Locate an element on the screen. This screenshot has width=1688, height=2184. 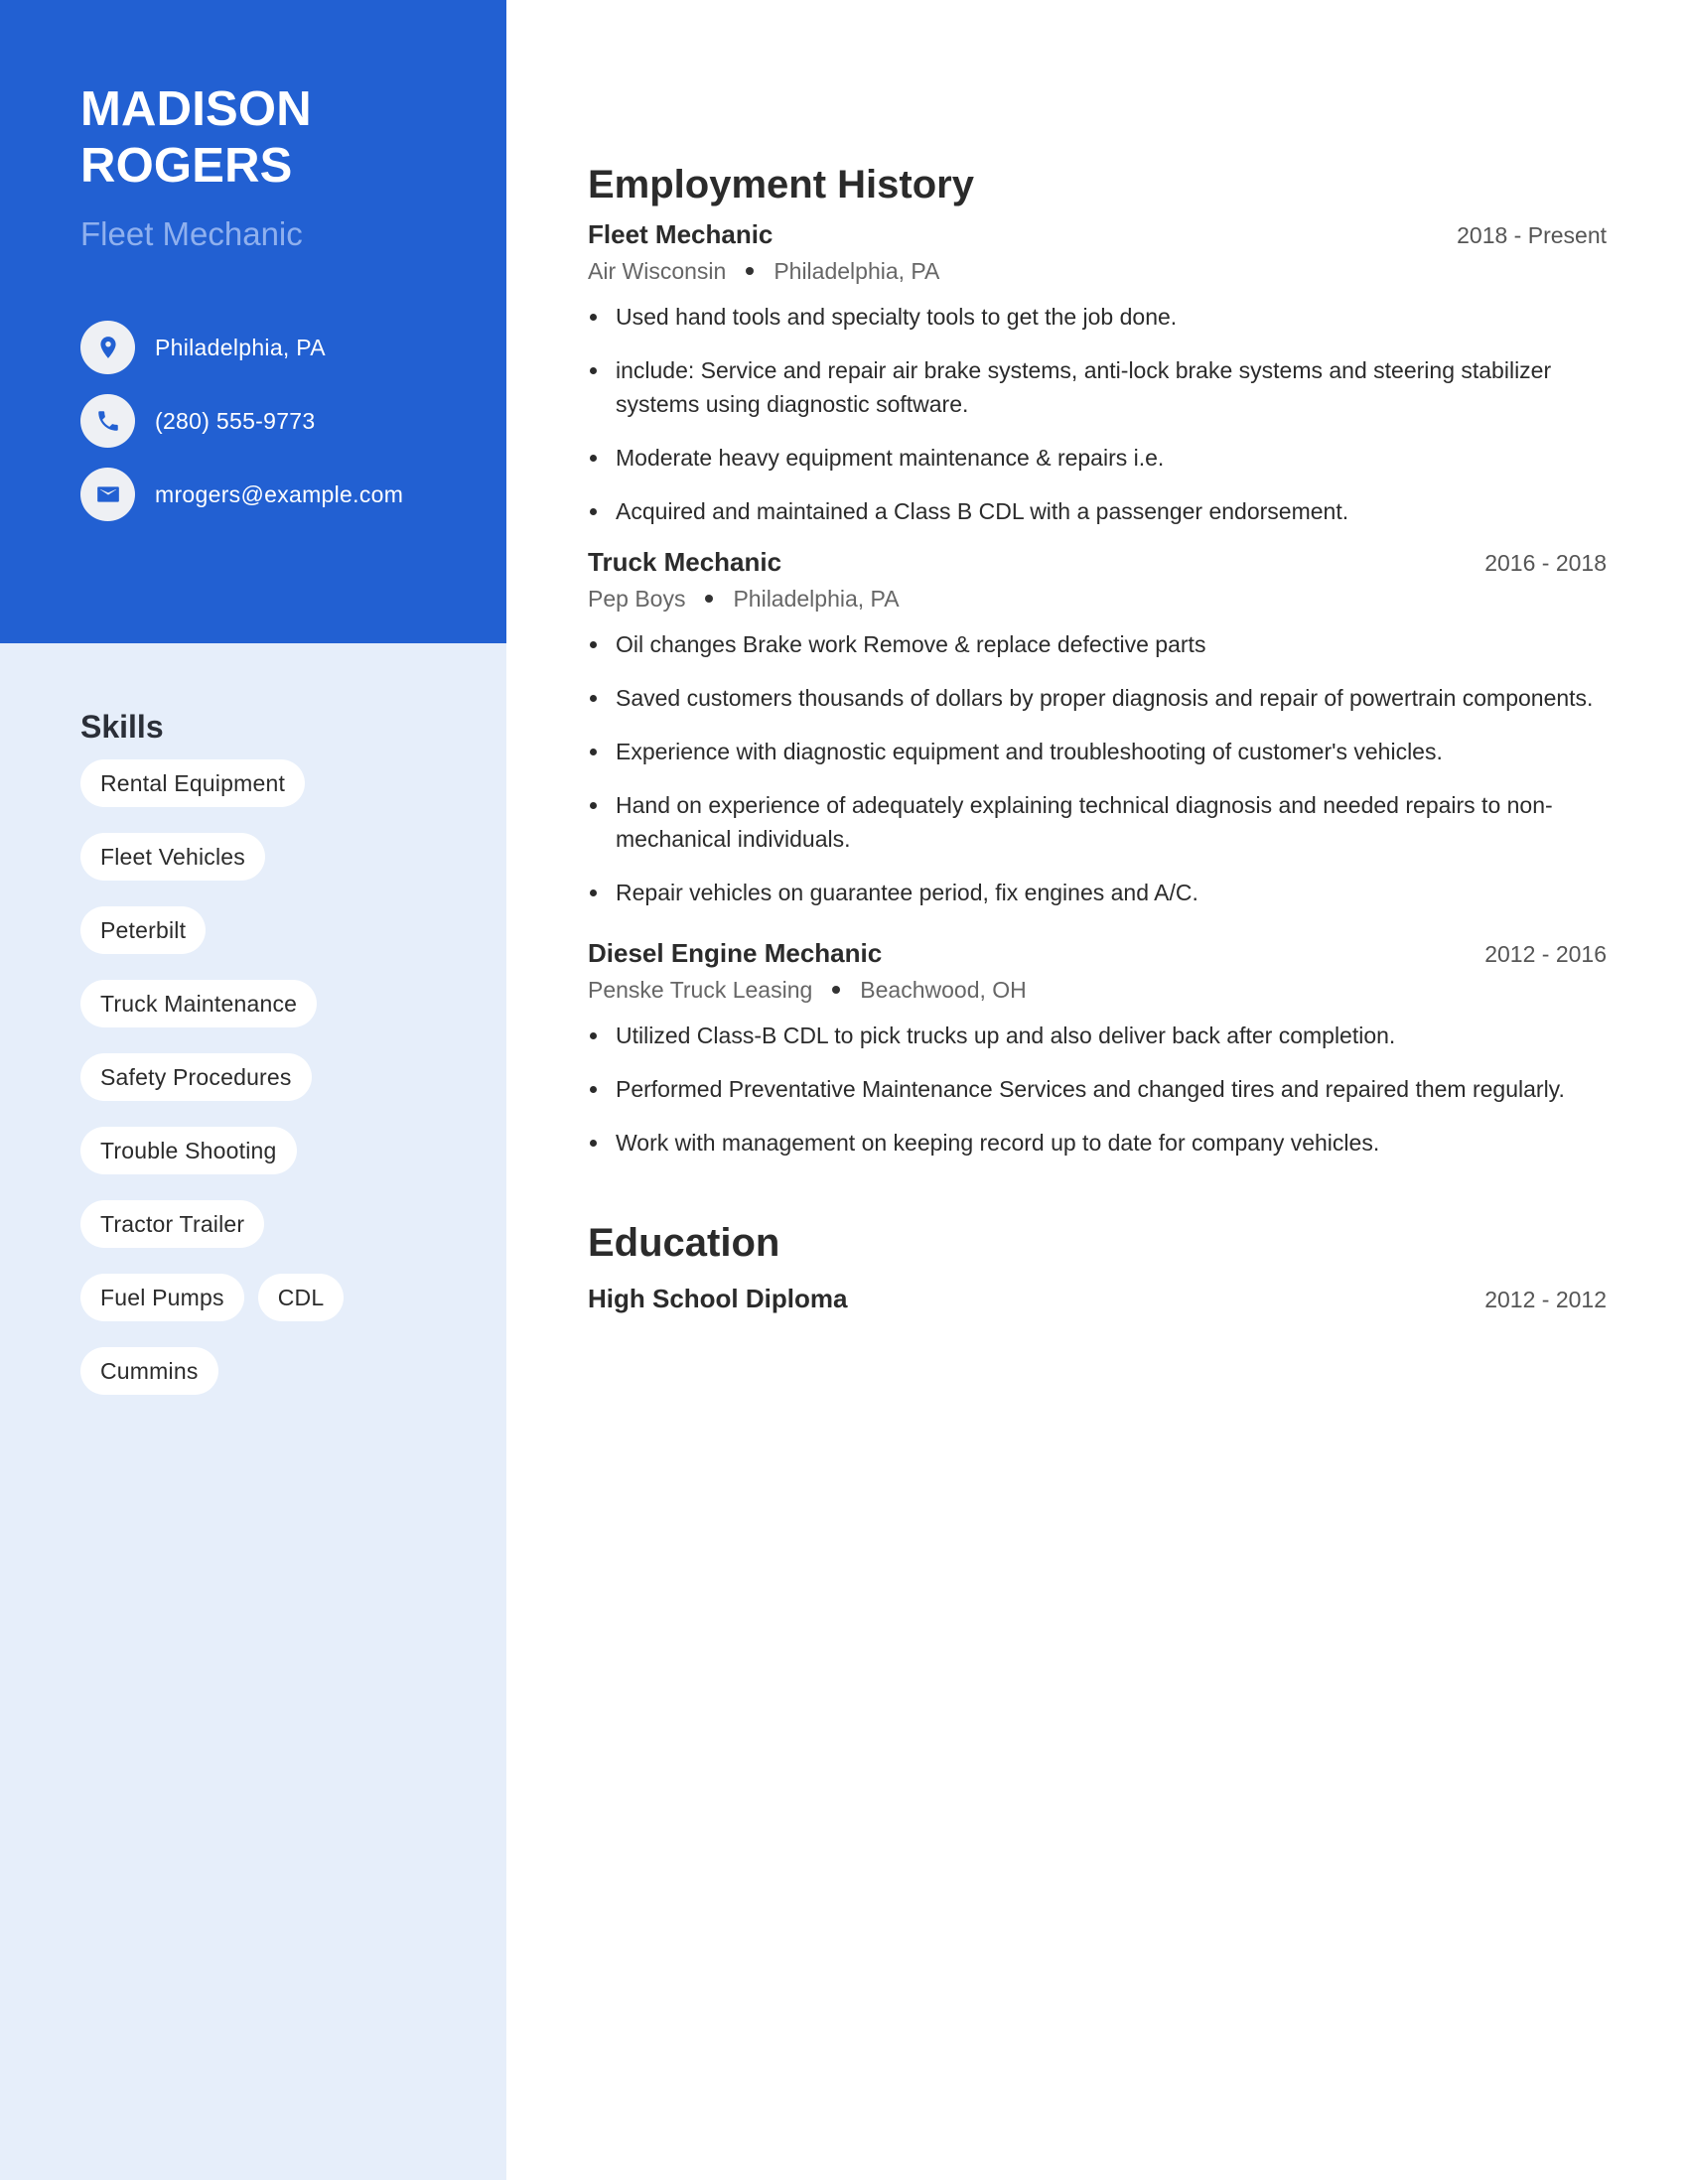
skill-tag: Tractor Trailer is located at coordinates (172, 1224).